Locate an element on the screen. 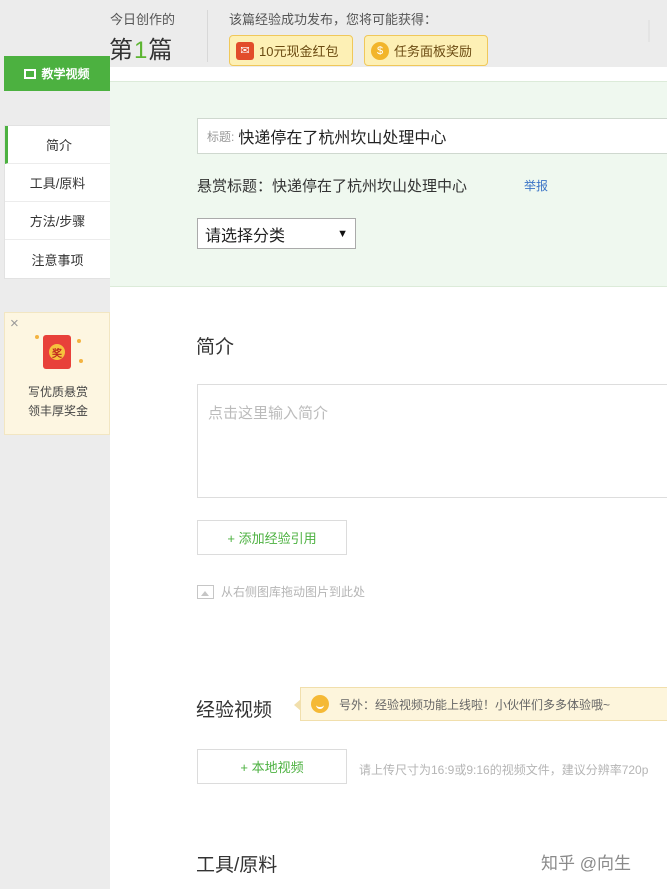 Image resolution: width=667 pixels, height=889 pixels. image-drop-zone: 从右侧图库拖动图片到此处 is located at coordinates (281, 591).